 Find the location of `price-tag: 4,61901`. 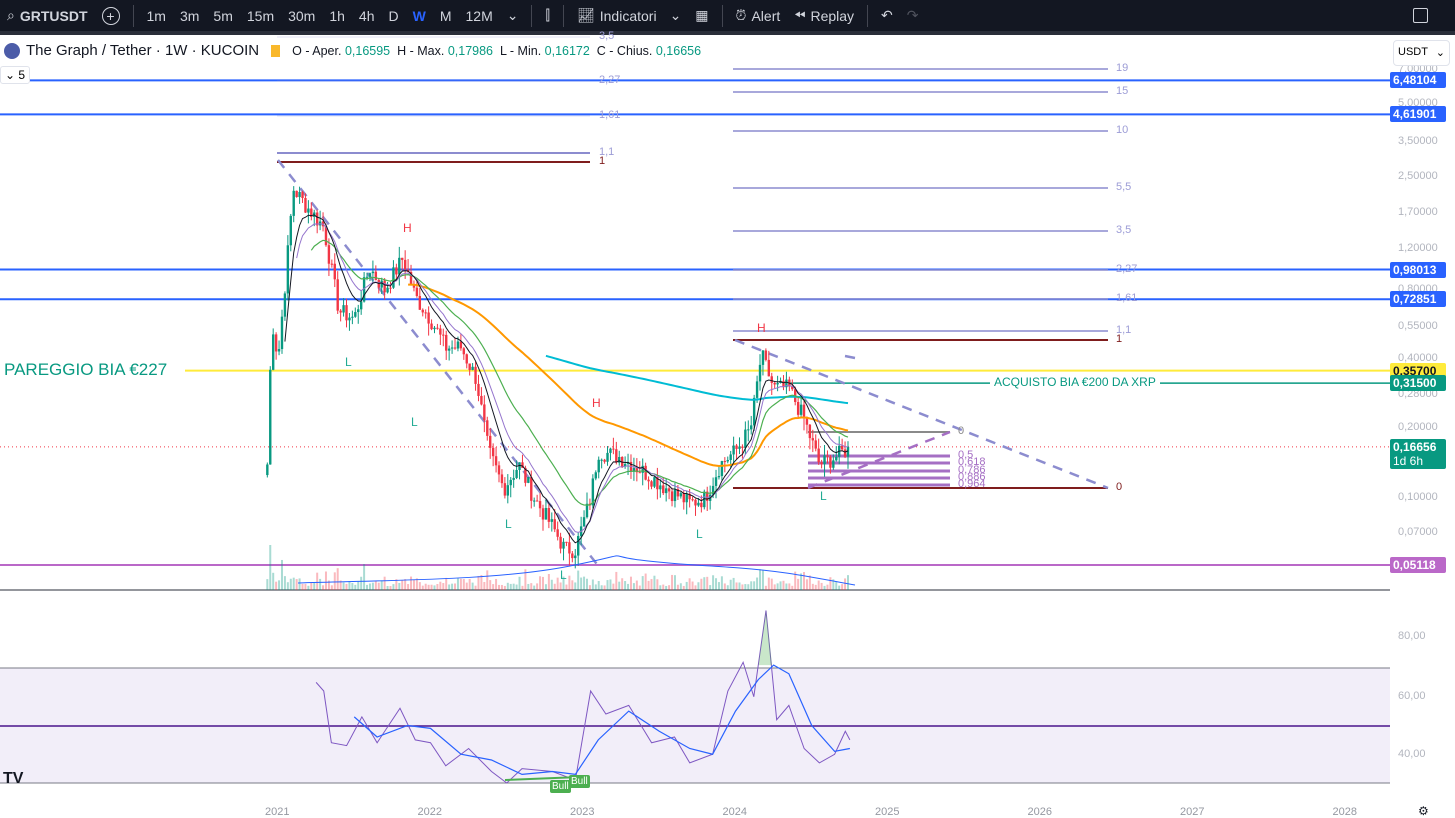

price-tag: 4,61901 is located at coordinates (1418, 114).